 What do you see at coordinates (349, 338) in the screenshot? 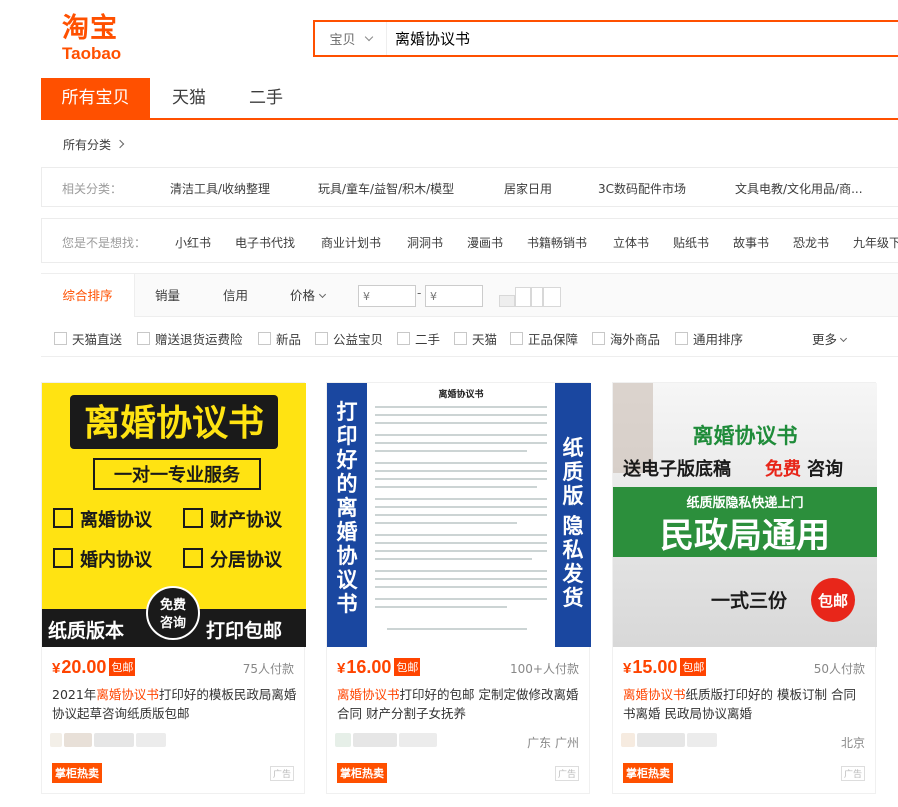
I see `filter-checkbox: 公益宝贝` at bounding box center [349, 338].